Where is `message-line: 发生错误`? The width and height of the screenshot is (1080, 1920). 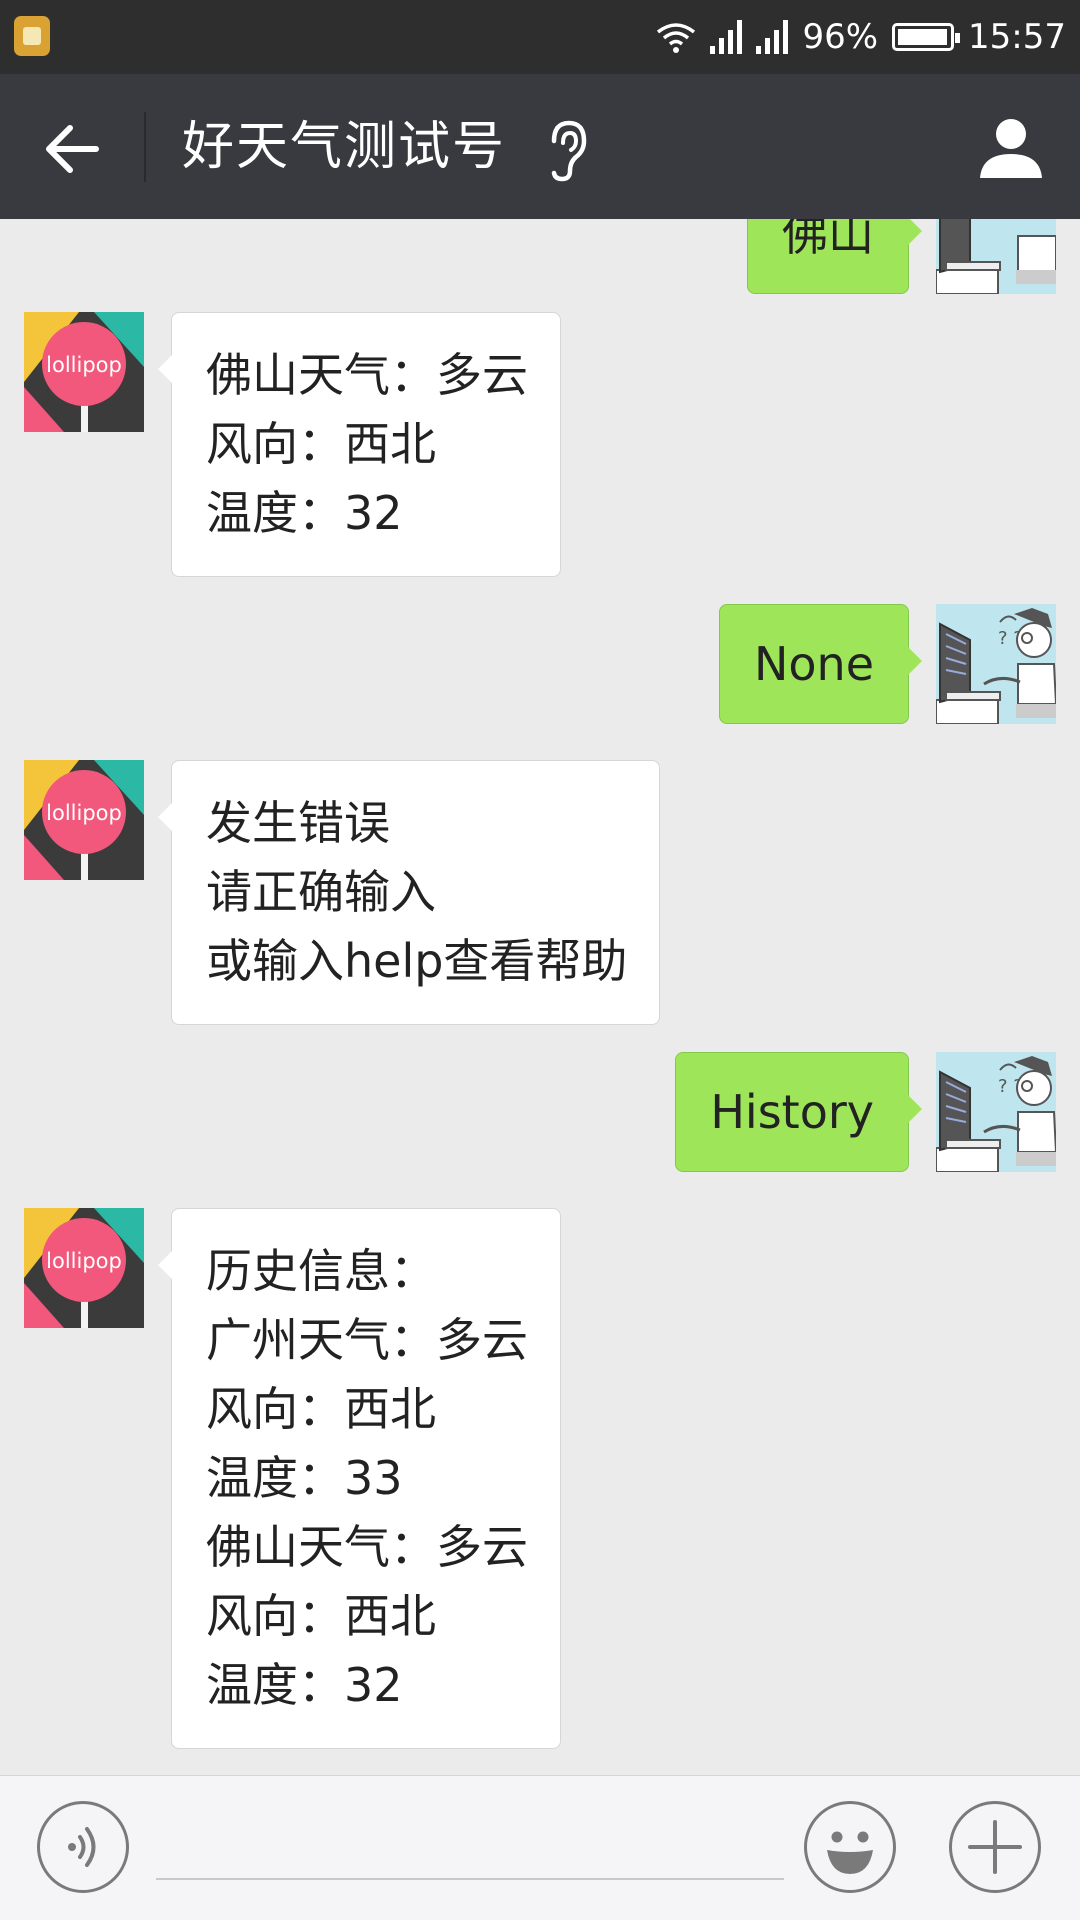
message-line: 发生错误 is located at coordinates (298, 823).